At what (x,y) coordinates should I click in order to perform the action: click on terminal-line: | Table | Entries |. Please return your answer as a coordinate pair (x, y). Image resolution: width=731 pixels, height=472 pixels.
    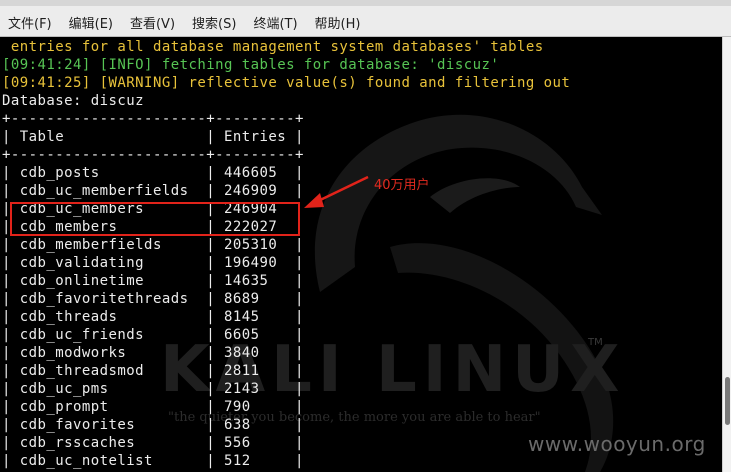
    Looking at the image, I should click on (153, 137).